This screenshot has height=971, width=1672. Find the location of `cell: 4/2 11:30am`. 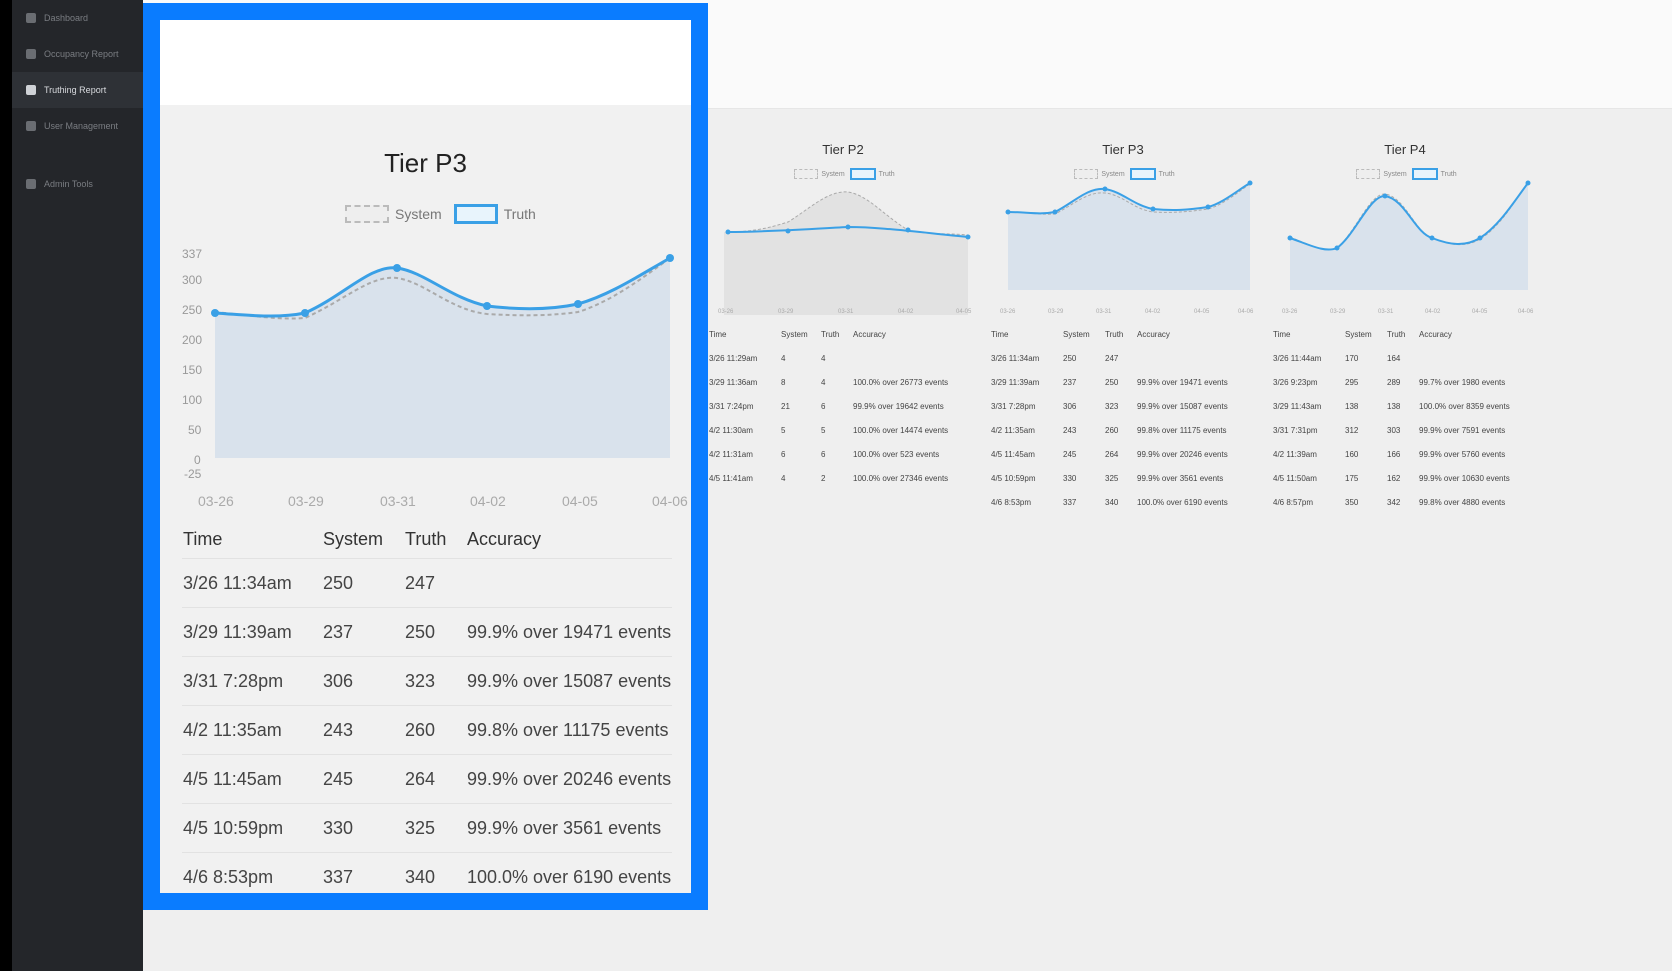

cell: 4/2 11:30am is located at coordinates (731, 430).